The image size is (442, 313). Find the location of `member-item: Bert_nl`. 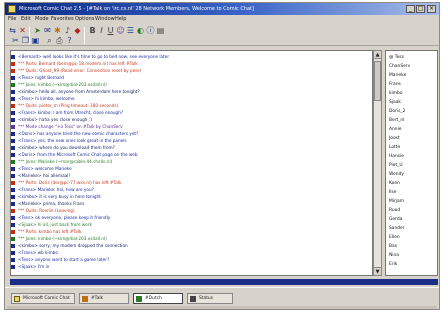

member-item: Bert_nl is located at coordinates (413, 120).